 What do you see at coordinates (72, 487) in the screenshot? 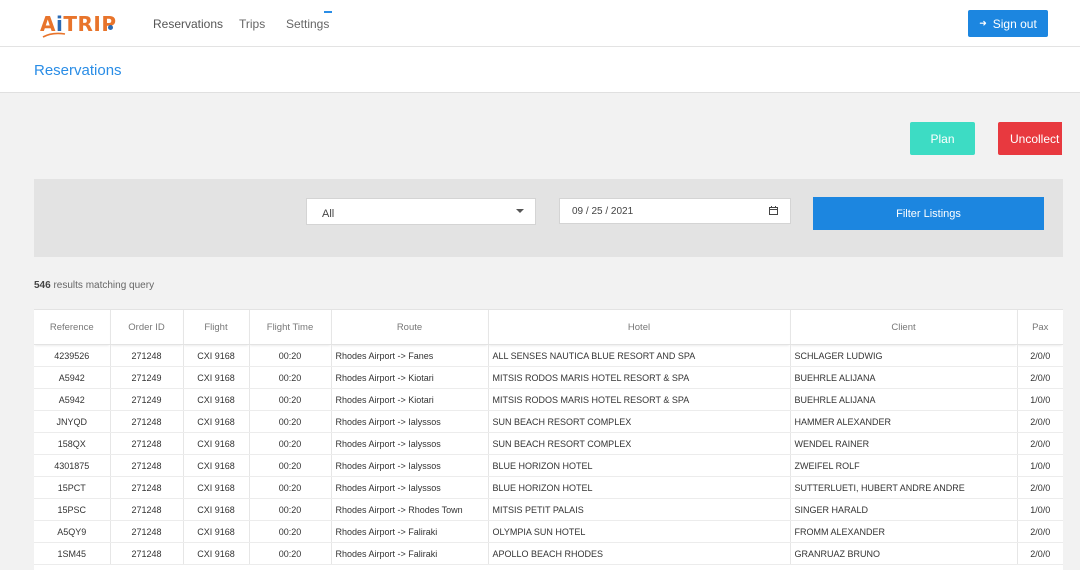
I see `cell-reference: 15PCT` at bounding box center [72, 487].